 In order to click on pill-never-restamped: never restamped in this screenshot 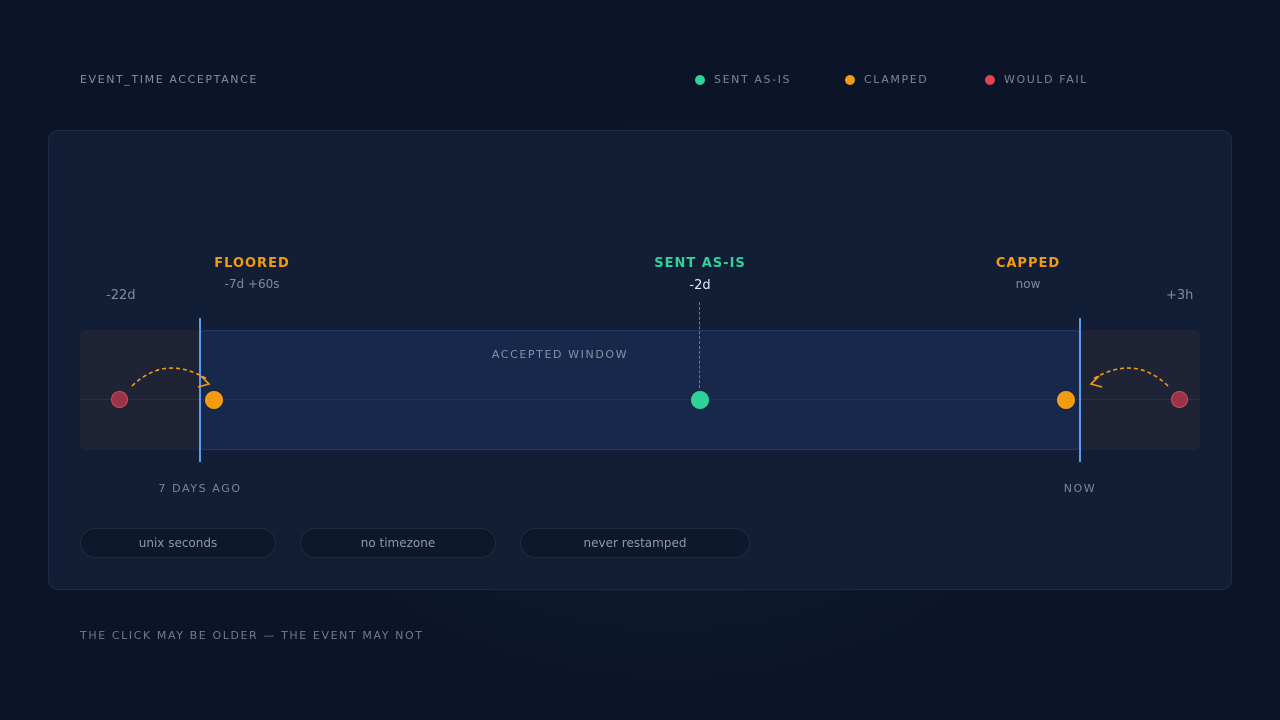, I will do `click(635, 543)`.